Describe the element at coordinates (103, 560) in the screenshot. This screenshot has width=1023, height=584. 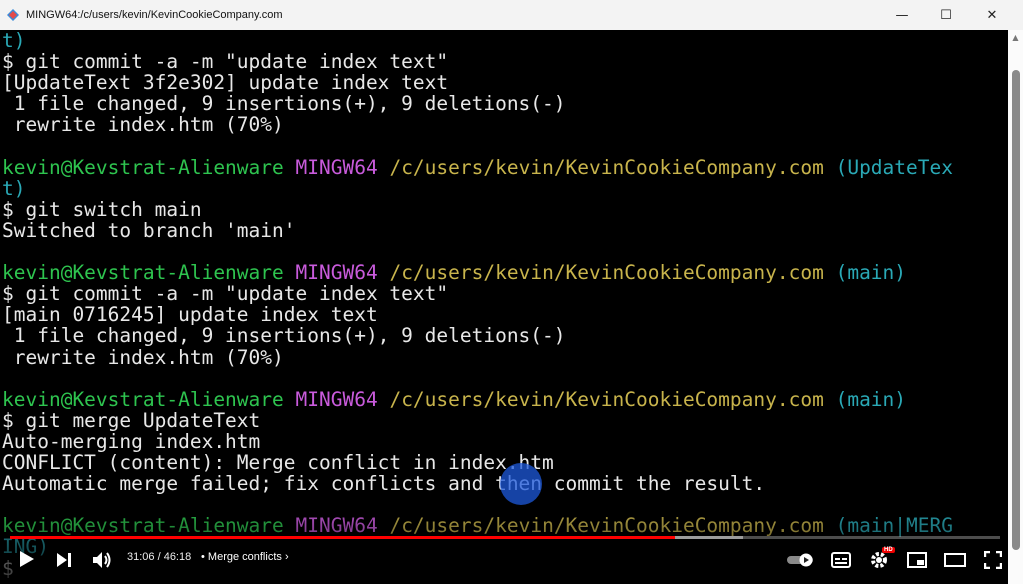
I see `volume-icon` at that location.